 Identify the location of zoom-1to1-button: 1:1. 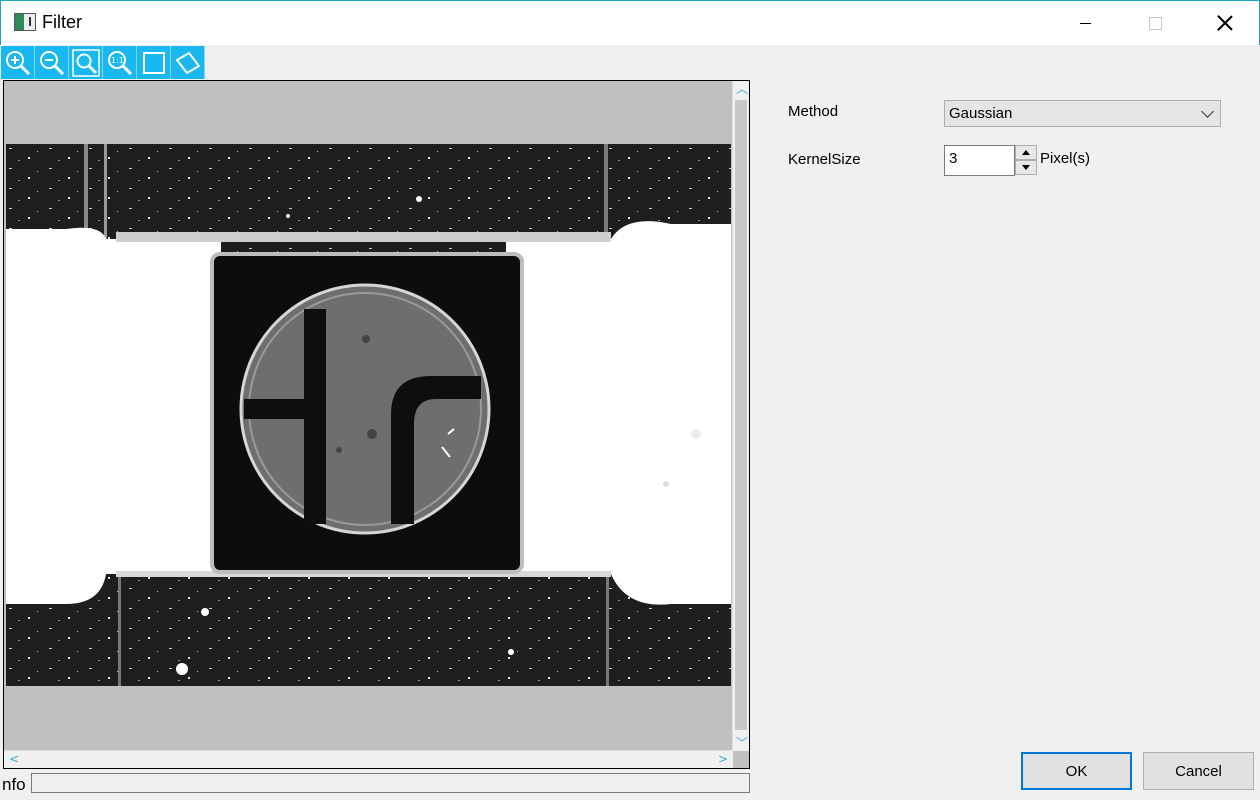
(120, 62).